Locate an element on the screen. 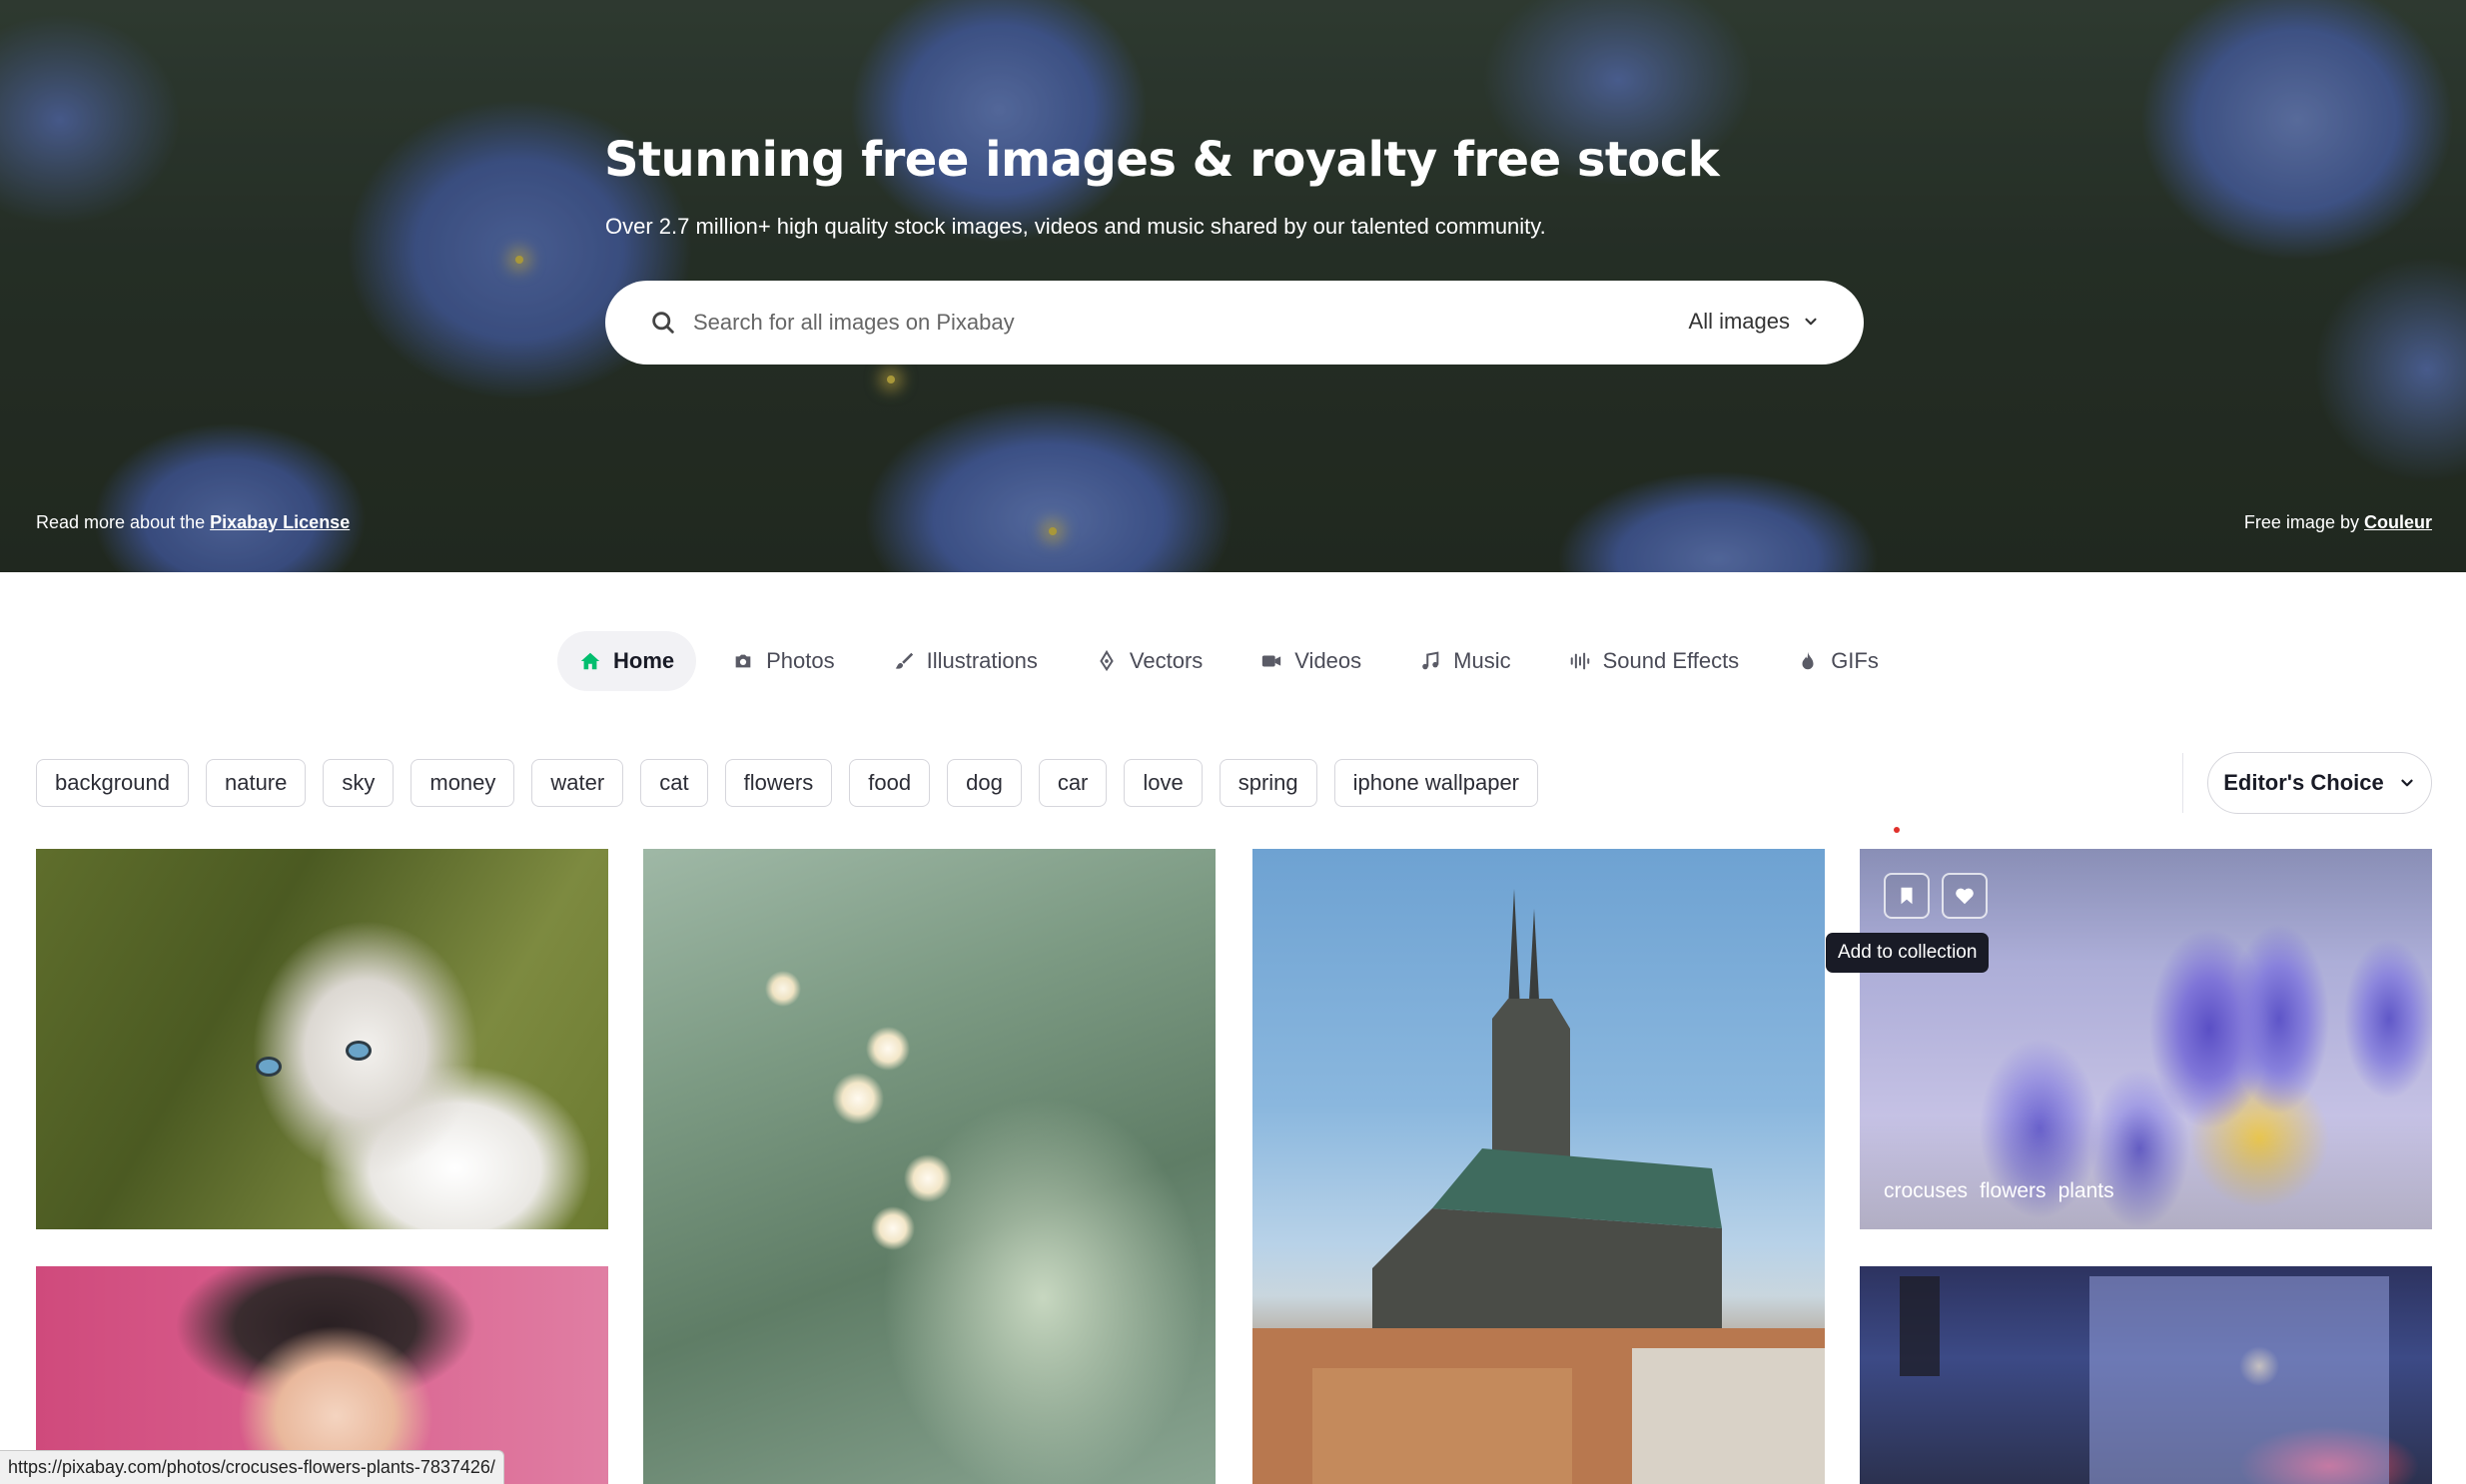  tag-chip: nature is located at coordinates (256, 783).